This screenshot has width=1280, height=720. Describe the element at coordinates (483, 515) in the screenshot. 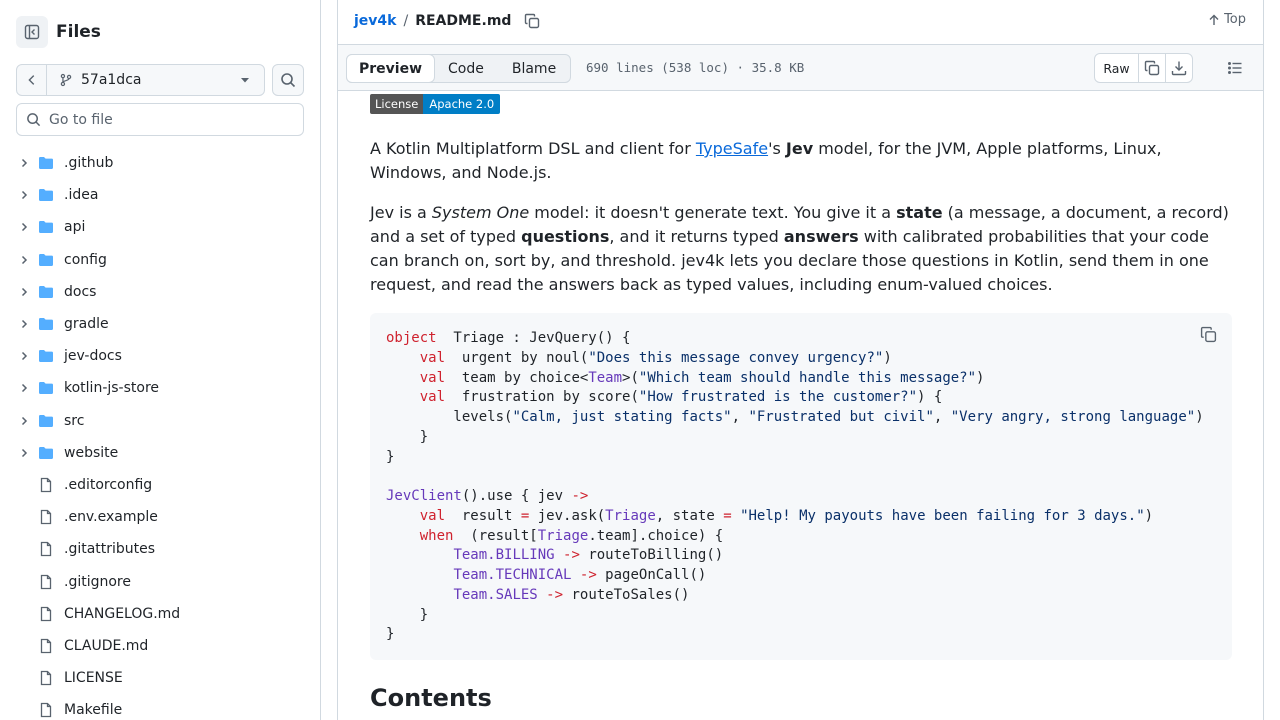

I see `code-token: result` at that location.